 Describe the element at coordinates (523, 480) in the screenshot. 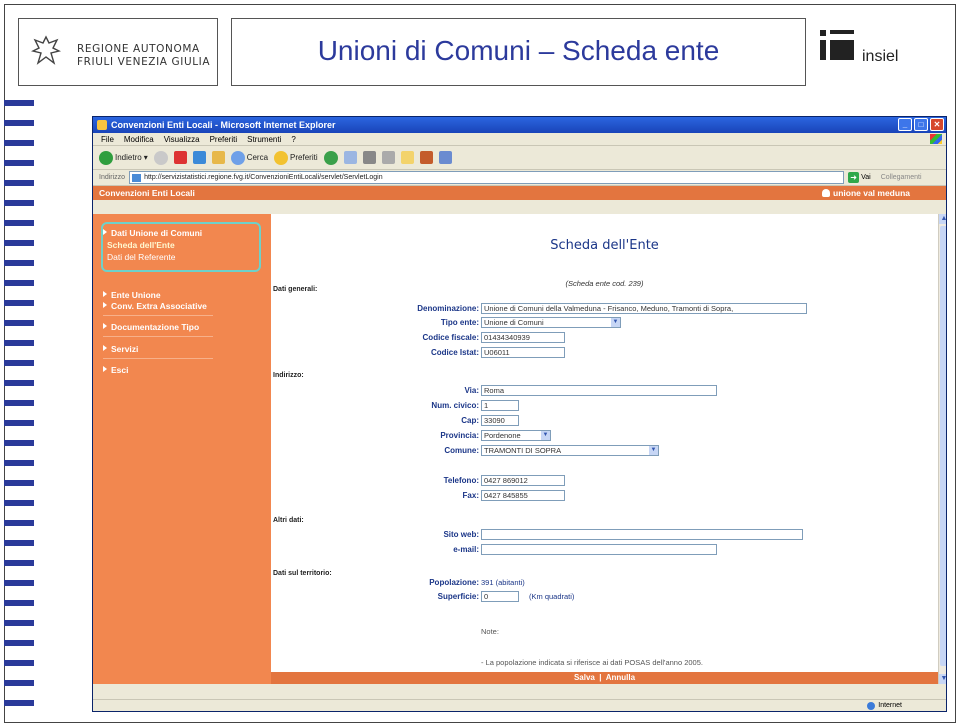

I see `telefono-field: 0427 869012` at that location.